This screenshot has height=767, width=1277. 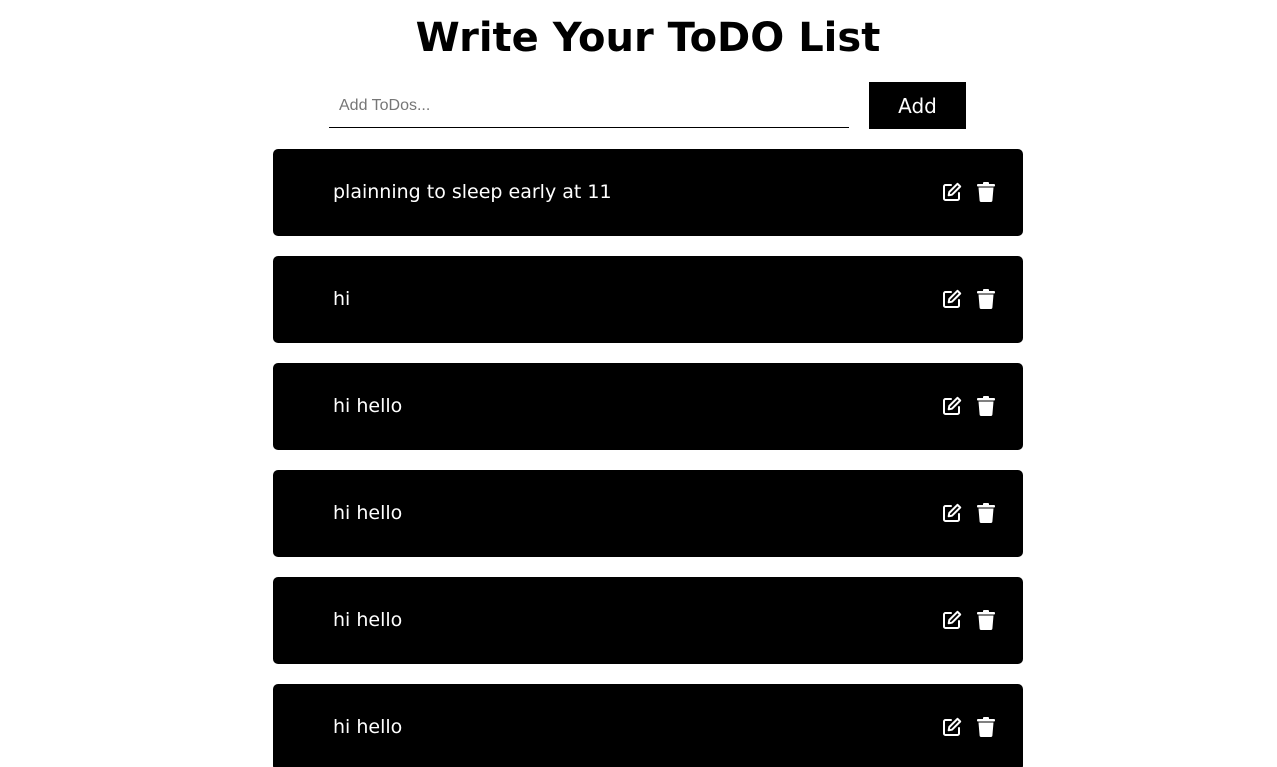 What do you see at coordinates (648, 299) in the screenshot?
I see `todo-item: hi` at bounding box center [648, 299].